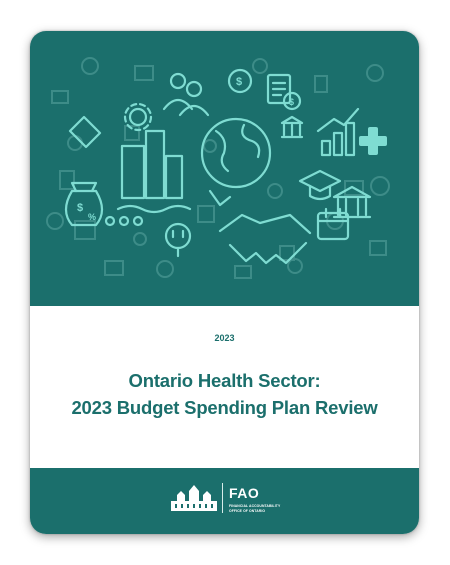 Image resolution: width=450 pixels, height=565 pixels. What do you see at coordinates (194, 498) in the screenshot?
I see `parliament-building-icon` at bounding box center [194, 498].